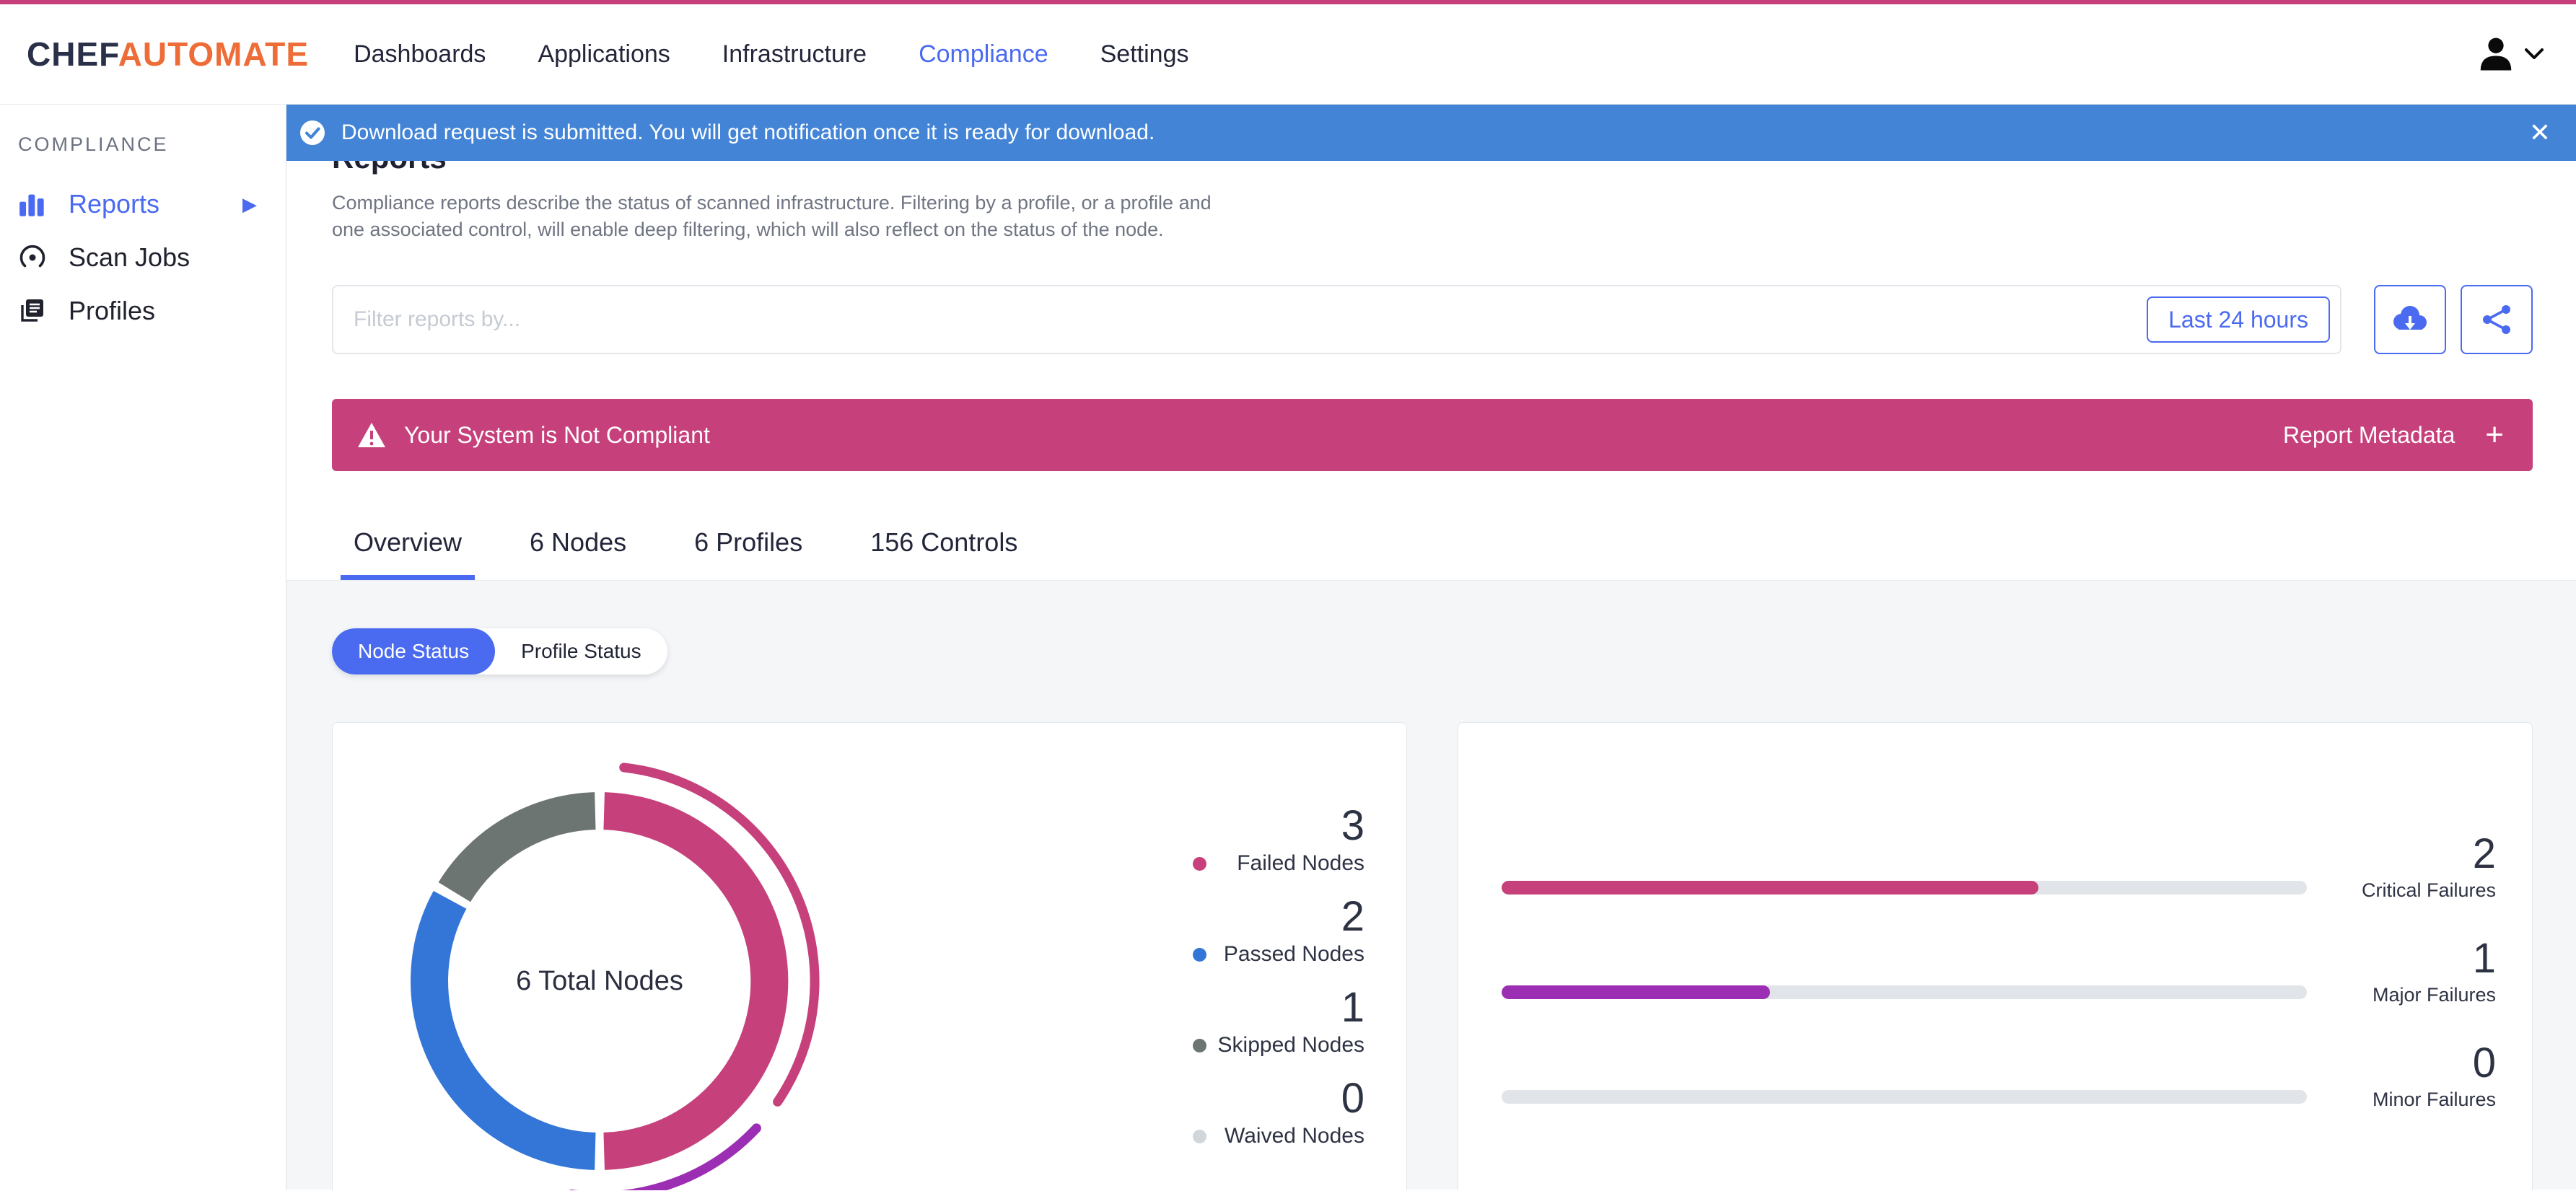 This screenshot has height=1191, width=2576. Describe the element at coordinates (2484, 1063) in the screenshot. I see `bar-value: 0` at that location.